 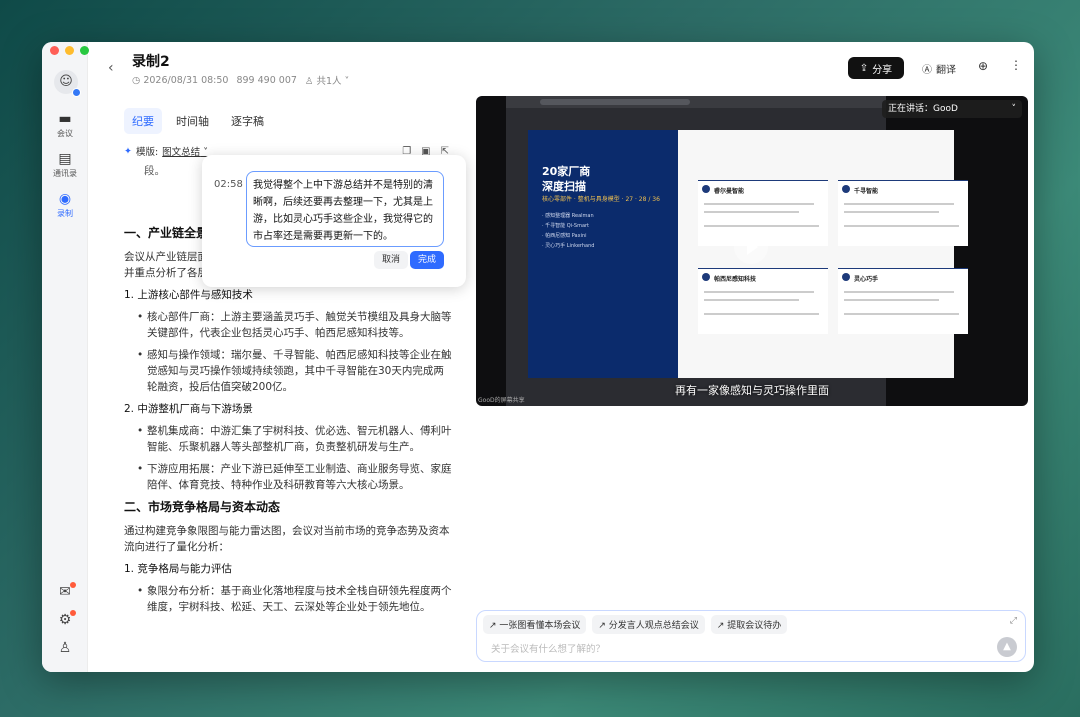 What do you see at coordinates (1007, 647) in the screenshot?
I see `send-button: ▲` at bounding box center [1007, 647].